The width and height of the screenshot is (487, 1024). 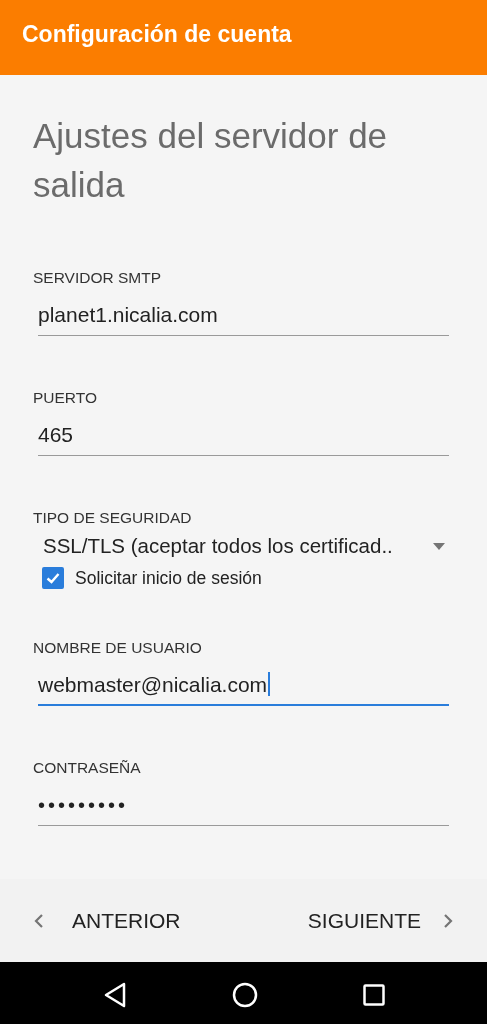 What do you see at coordinates (269, 684) in the screenshot?
I see `text-cursor` at bounding box center [269, 684].